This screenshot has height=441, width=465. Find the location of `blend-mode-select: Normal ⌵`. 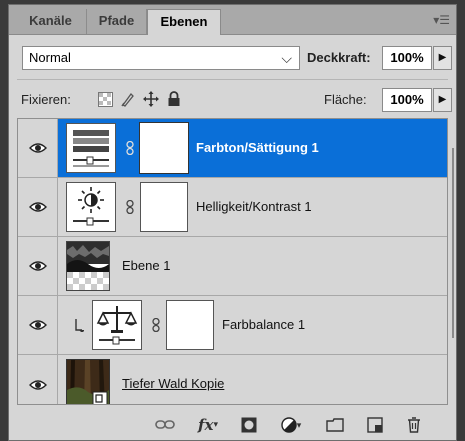

blend-mode-select: Normal ⌵ is located at coordinates (161, 58).